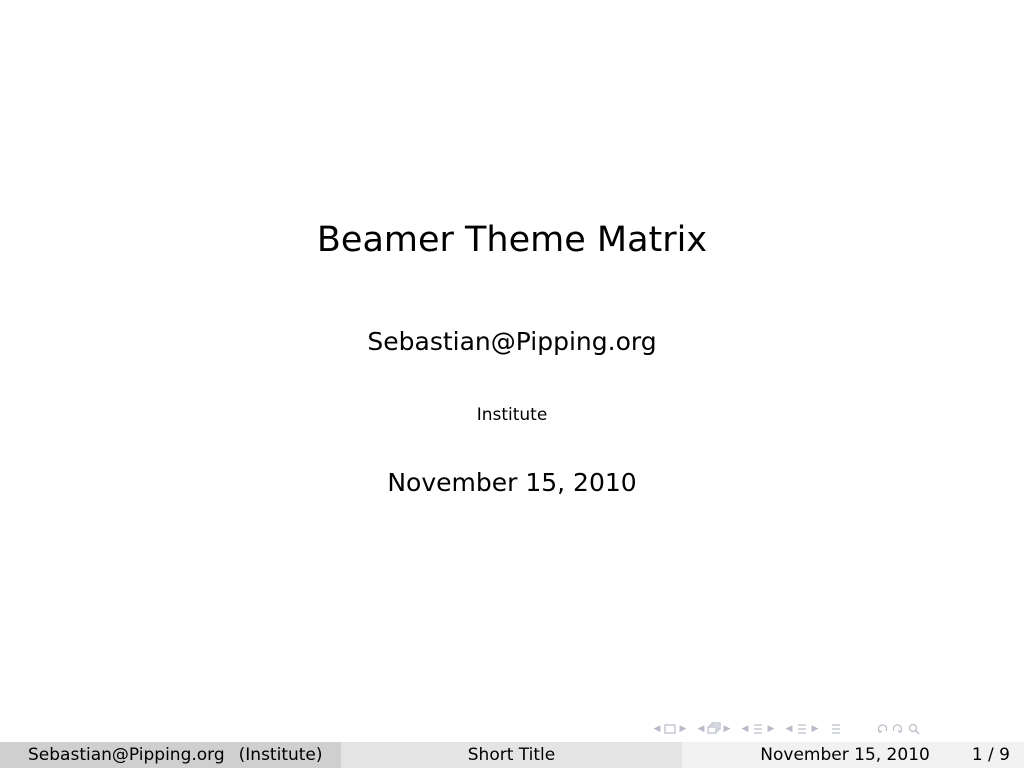 This screenshot has width=1024, height=768. Describe the element at coordinates (745, 729) in the screenshot. I see `section-prev-arrow: ◀` at that location.